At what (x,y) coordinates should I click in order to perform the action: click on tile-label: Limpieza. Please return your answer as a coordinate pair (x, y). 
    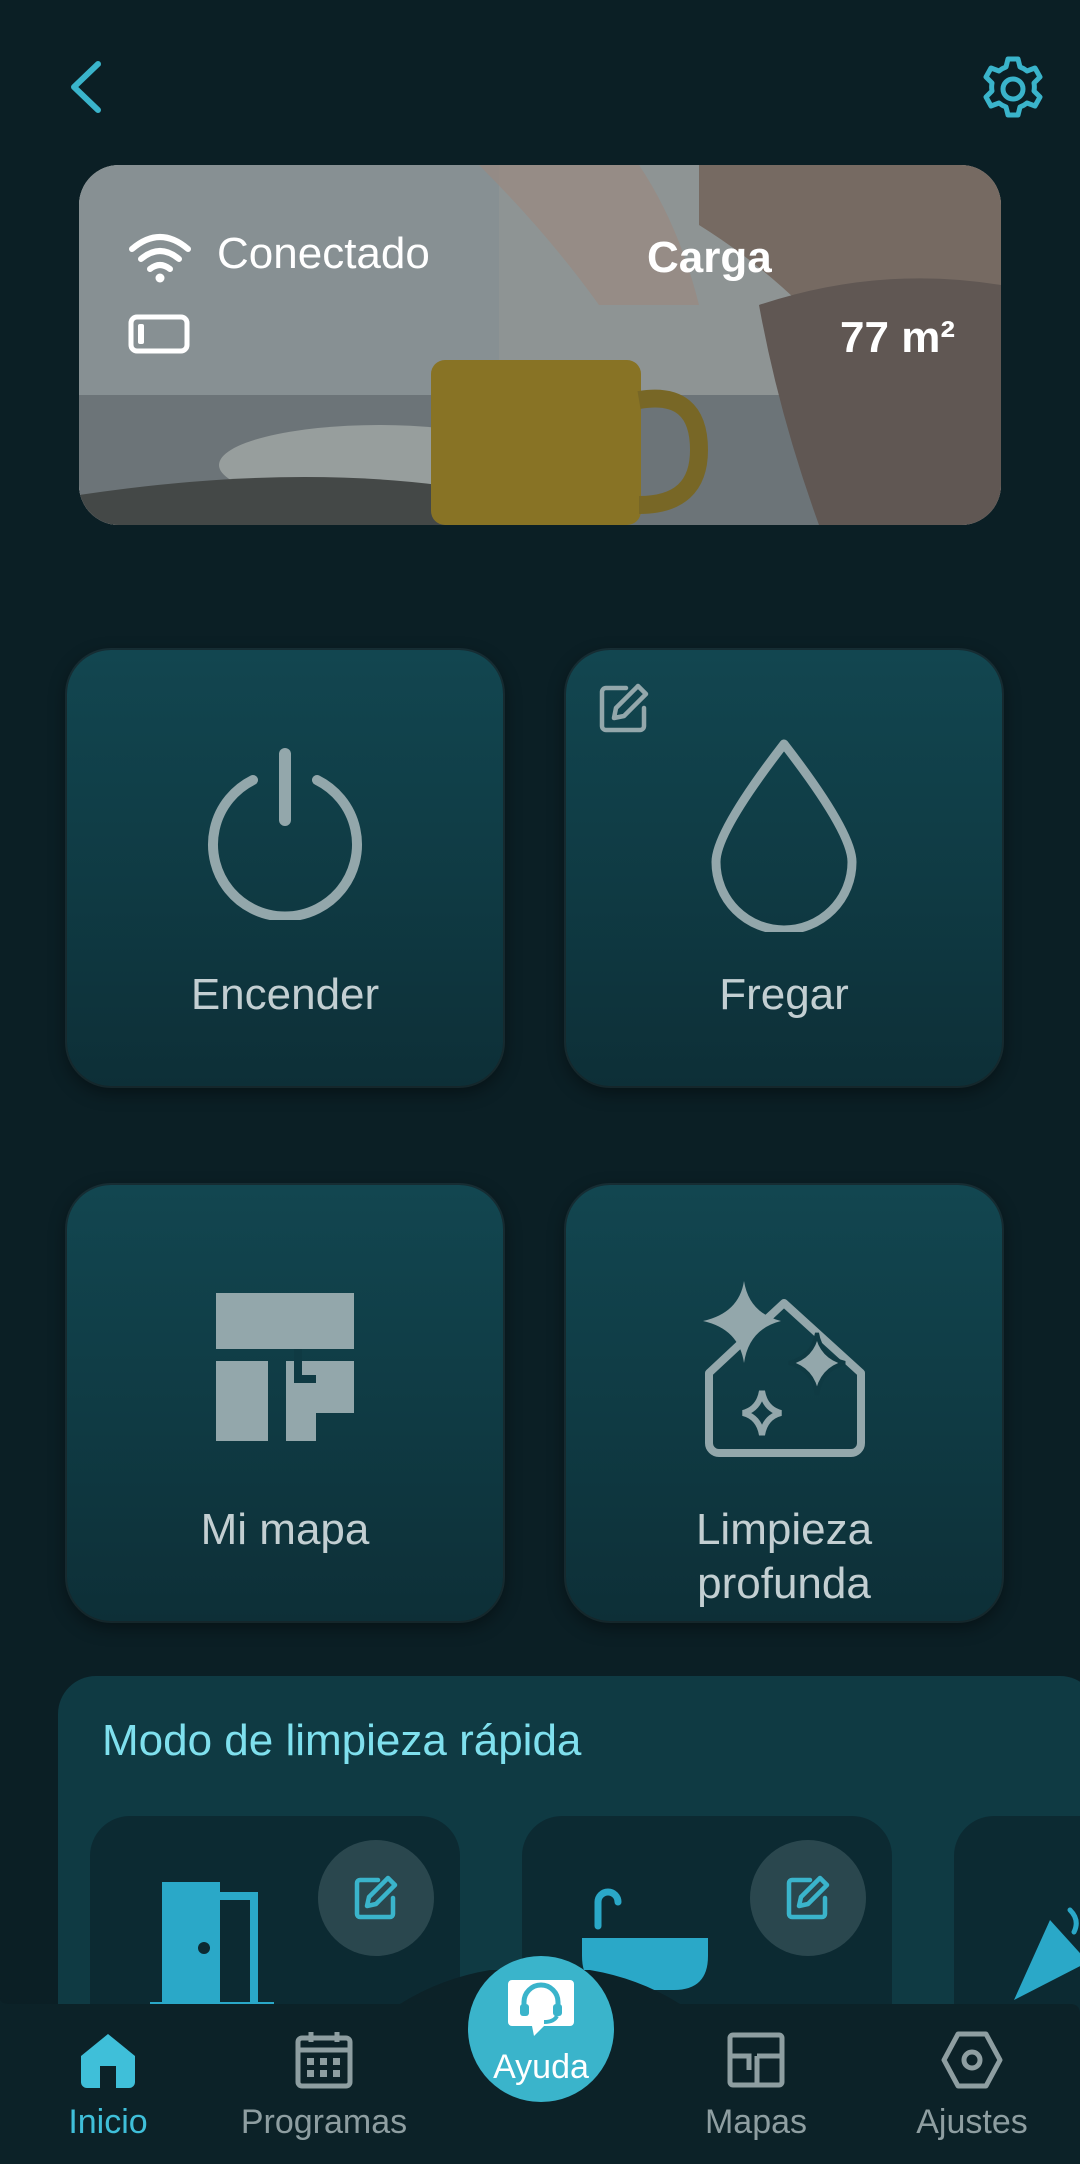
    Looking at the image, I should click on (784, 1529).